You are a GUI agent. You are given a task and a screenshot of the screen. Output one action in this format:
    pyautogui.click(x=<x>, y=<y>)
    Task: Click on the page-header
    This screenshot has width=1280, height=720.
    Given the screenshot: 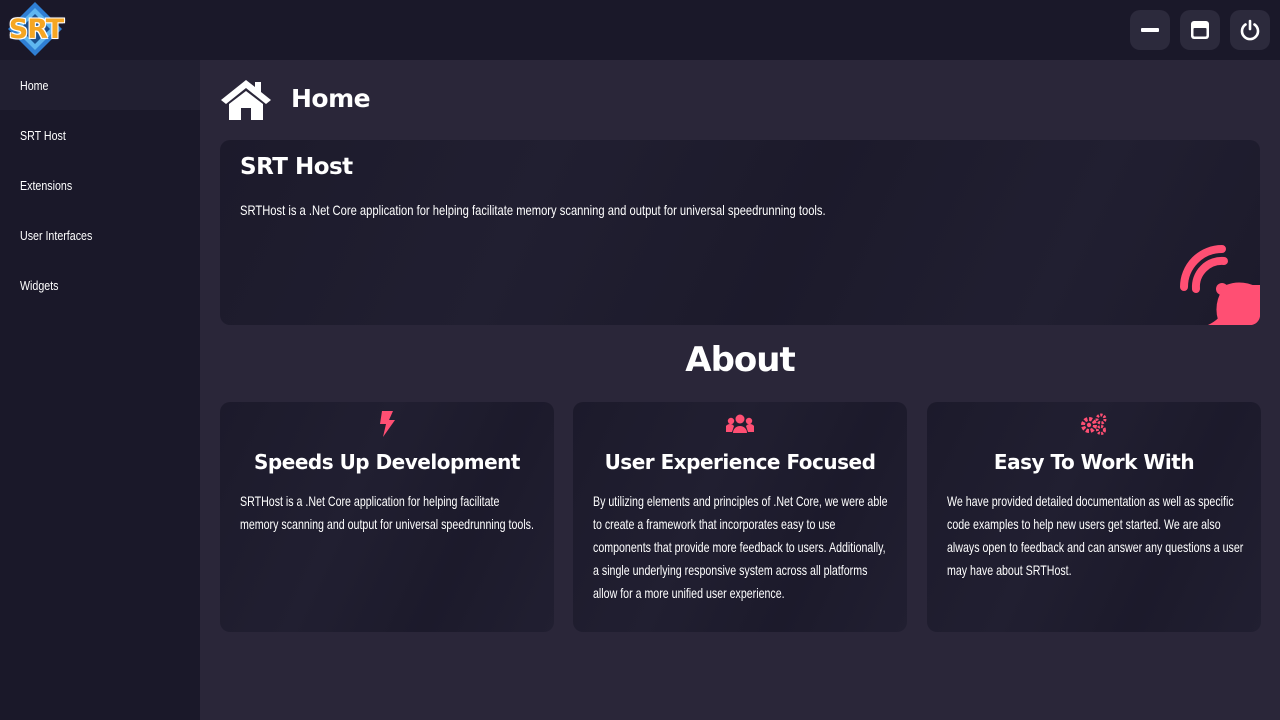 What is the action you would take?
    pyautogui.click(x=246, y=100)
    